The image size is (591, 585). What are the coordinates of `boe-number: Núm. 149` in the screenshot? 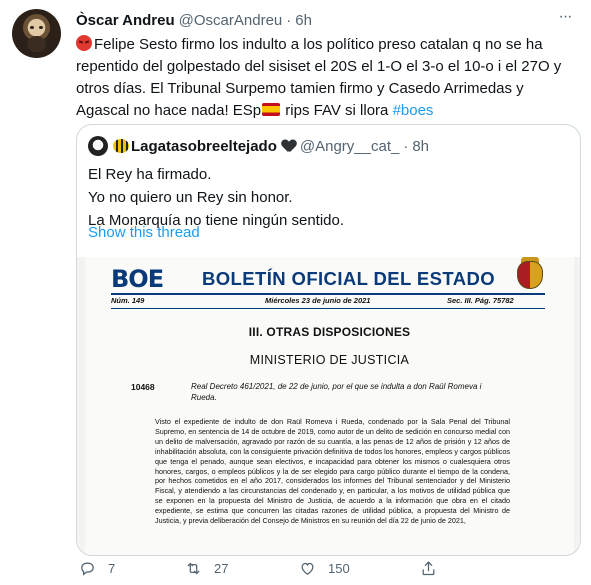 It's located at (128, 300).